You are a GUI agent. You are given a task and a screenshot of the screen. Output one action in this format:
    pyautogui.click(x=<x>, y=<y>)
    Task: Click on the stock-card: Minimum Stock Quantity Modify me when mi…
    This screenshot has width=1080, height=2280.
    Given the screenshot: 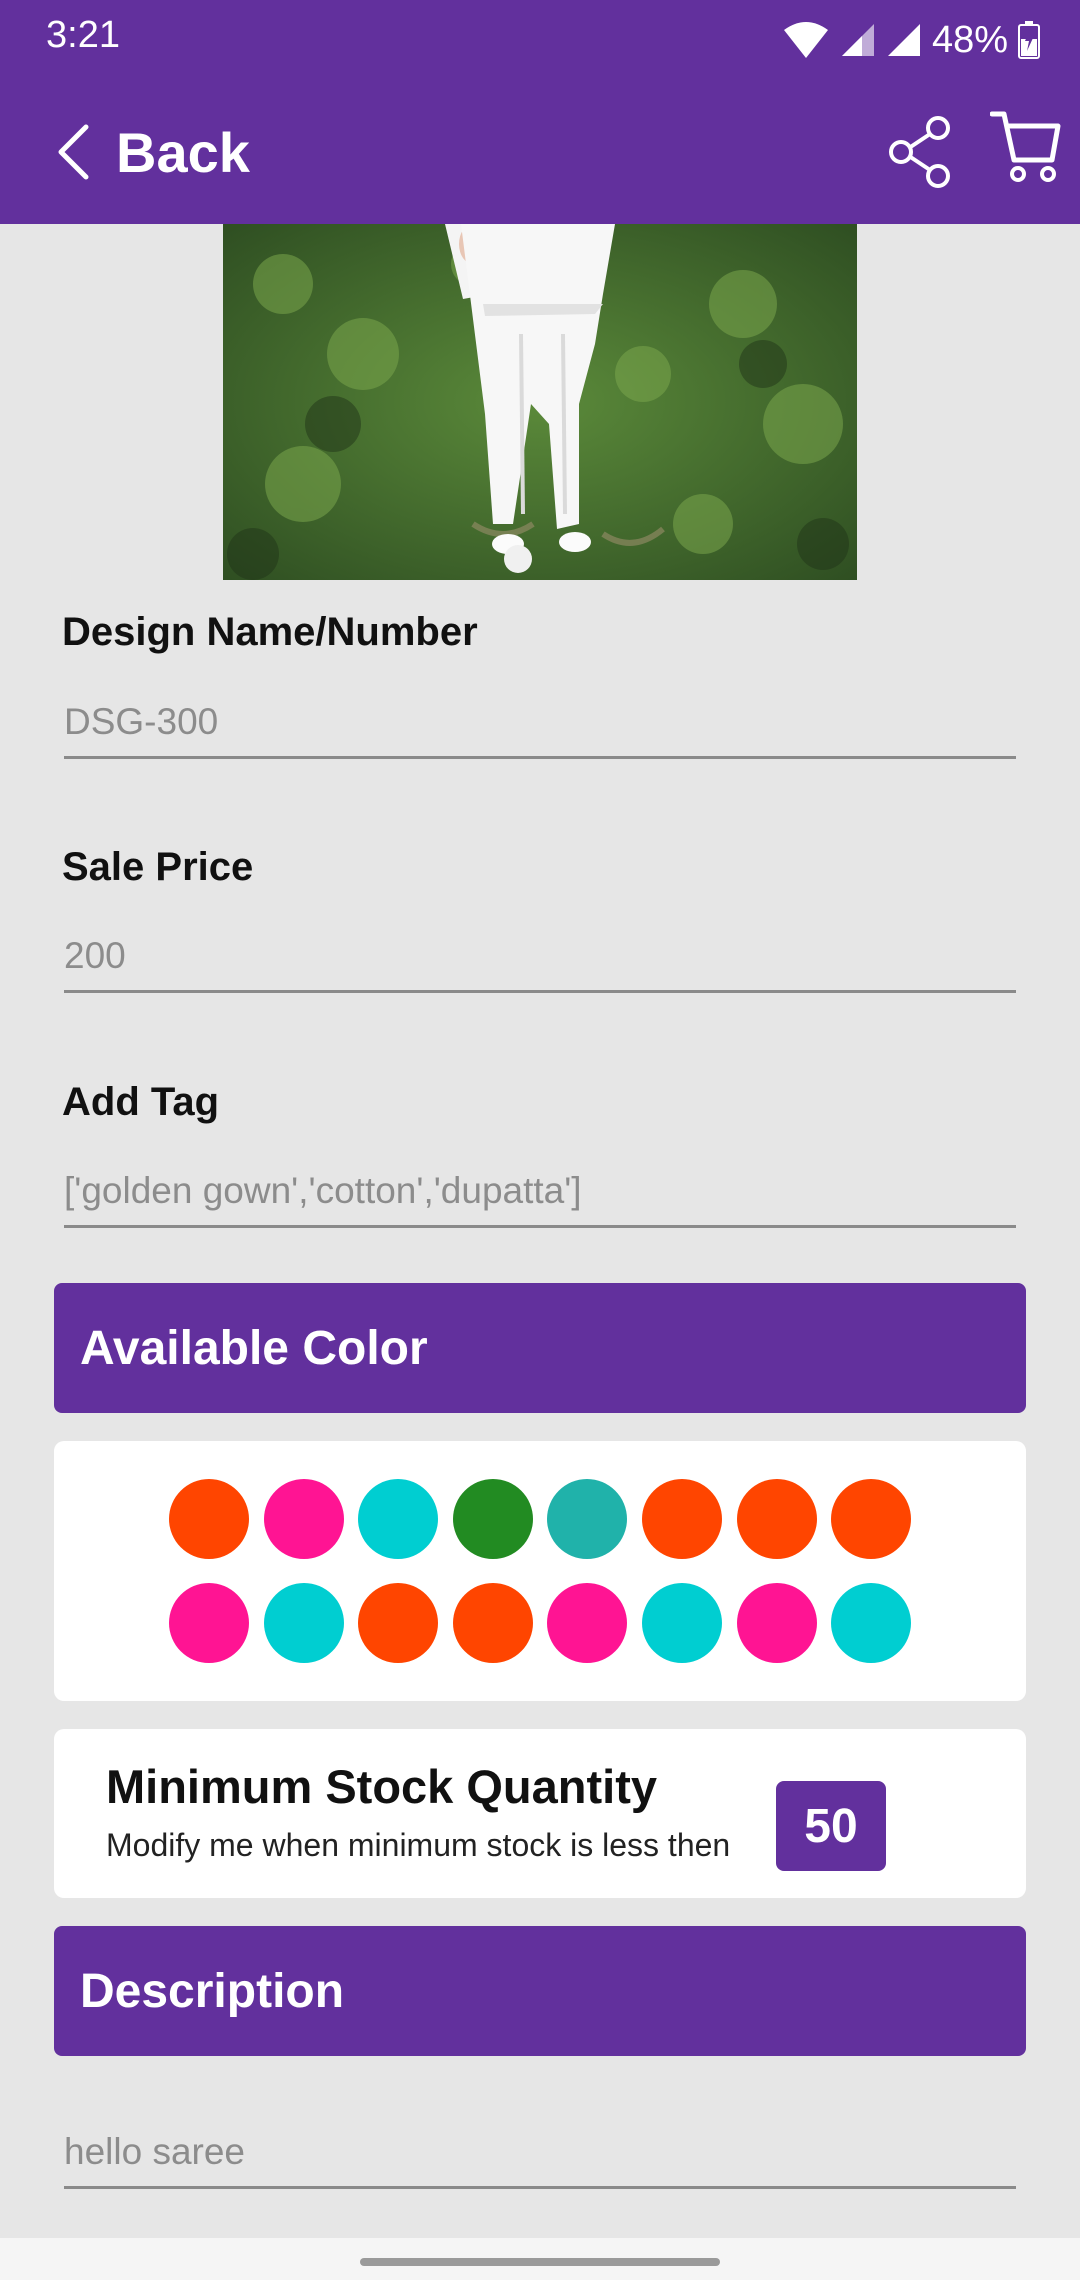 What is the action you would take?
    pyautogui.click(x=540, y=1813)
    